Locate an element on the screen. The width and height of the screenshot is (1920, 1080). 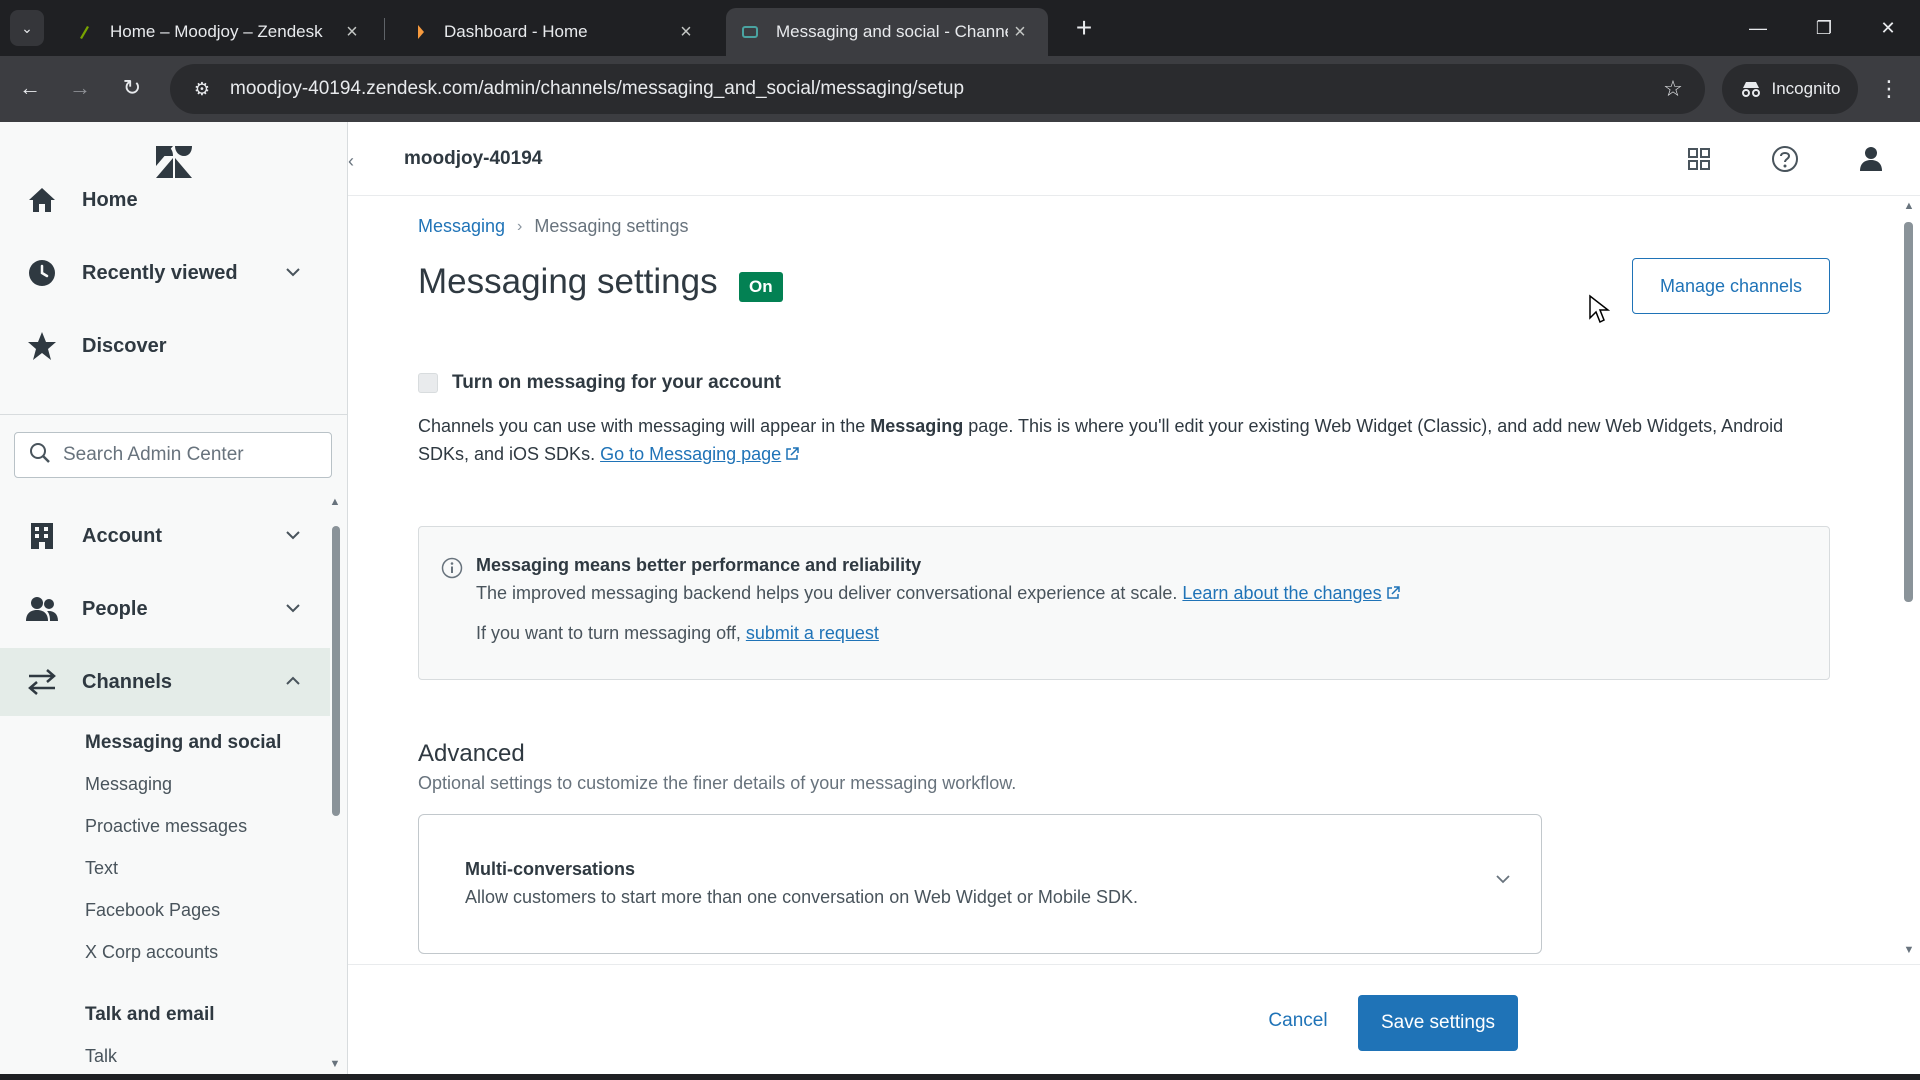
restore-window-button: ❐ is located at coordinates (1824, 28).